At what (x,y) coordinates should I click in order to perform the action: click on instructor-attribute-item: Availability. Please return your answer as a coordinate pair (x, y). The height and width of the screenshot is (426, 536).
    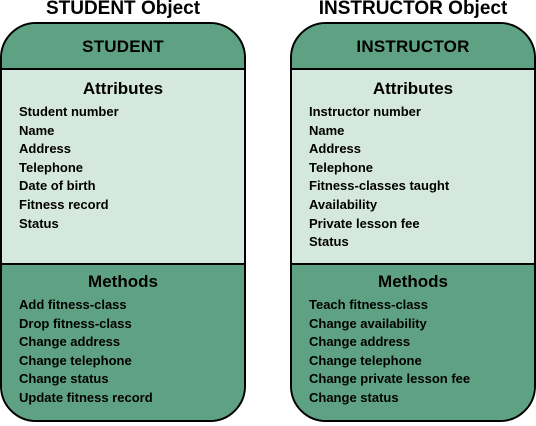
    Looking at the image, I should click on (343, 204).